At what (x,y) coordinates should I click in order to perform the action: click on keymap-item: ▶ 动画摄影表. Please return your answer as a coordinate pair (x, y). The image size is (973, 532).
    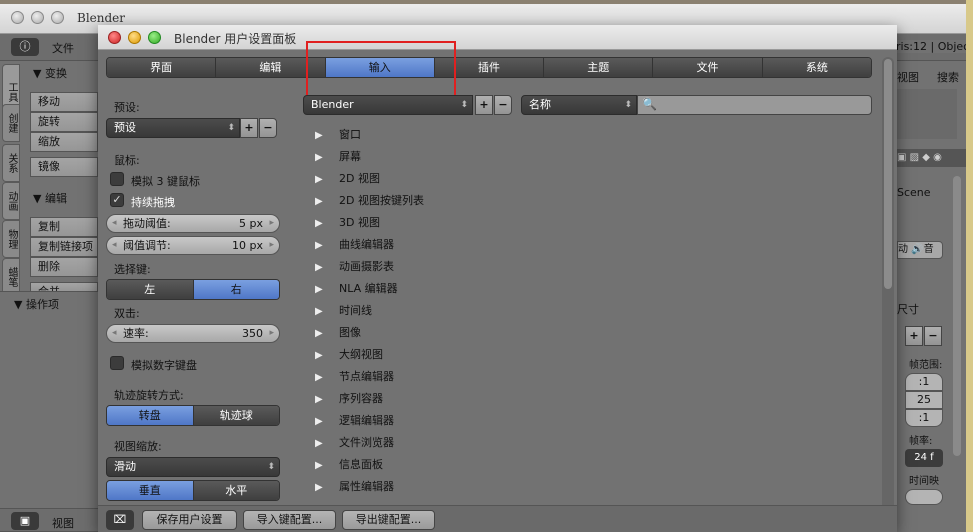
    Looking at the image, I should click on (354, 267).